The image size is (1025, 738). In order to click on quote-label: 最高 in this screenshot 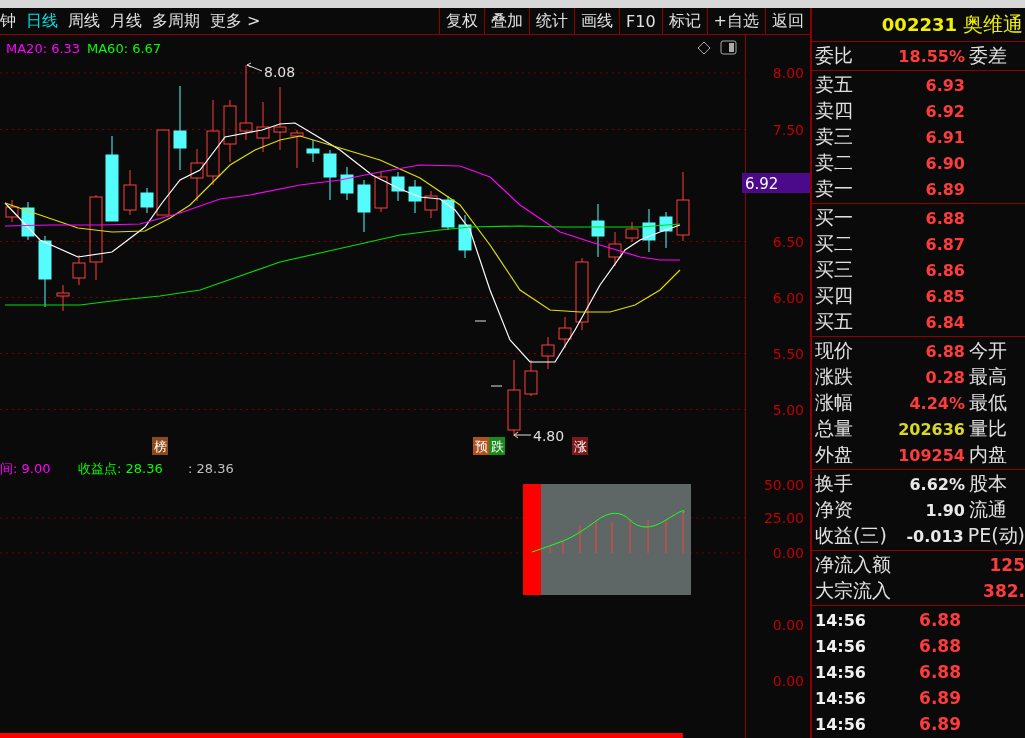, I will do `click(987, 376)`.